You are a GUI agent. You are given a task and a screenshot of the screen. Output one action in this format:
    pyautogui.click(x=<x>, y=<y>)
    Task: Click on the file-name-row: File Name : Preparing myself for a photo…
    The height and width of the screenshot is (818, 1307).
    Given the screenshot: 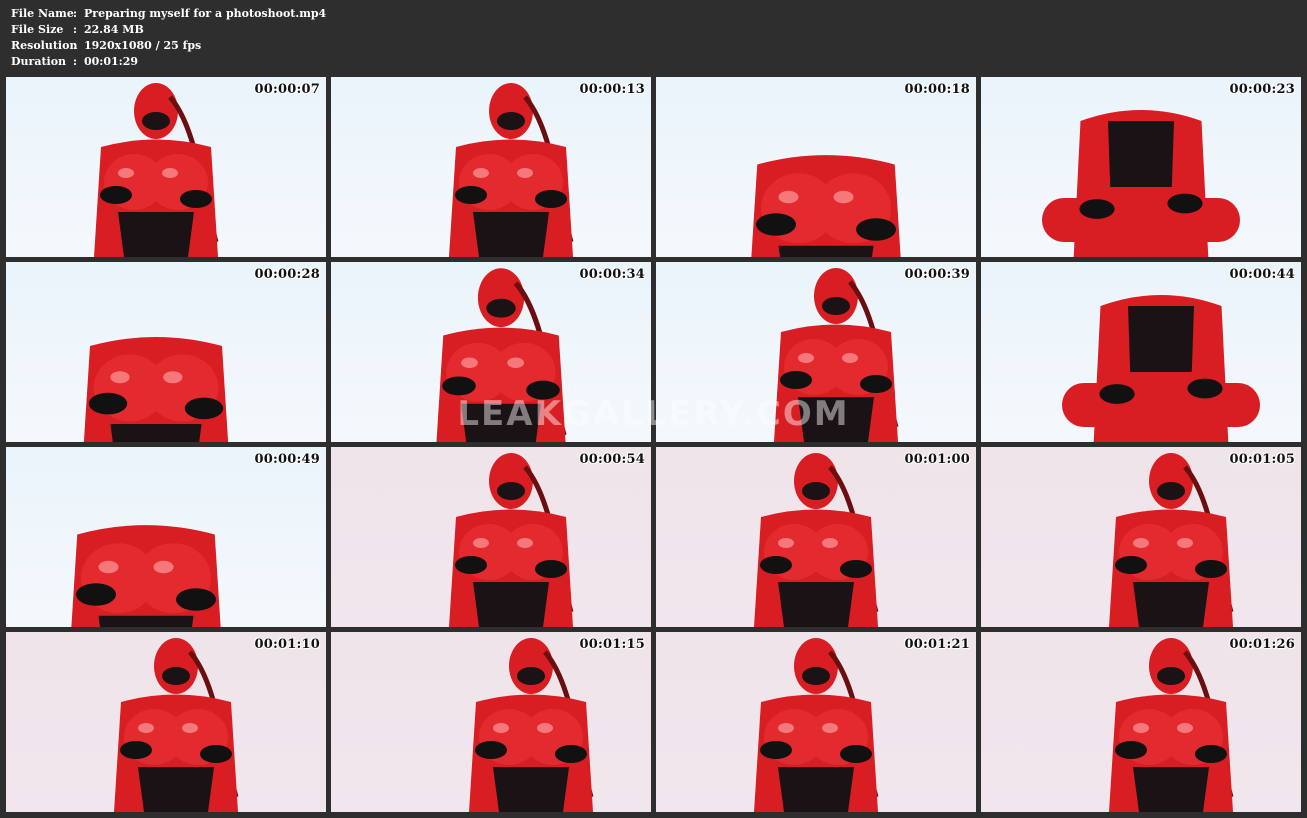 What is the action you would take?
    pyautogui.click(x=168, y=14)
    